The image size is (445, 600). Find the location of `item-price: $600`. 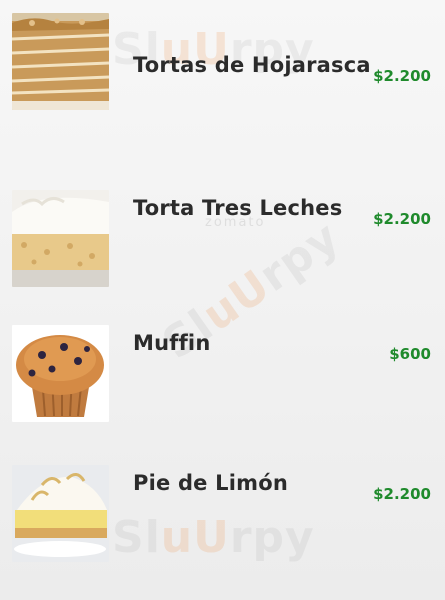

item-price: $600 is located at coordinates (410, 354).